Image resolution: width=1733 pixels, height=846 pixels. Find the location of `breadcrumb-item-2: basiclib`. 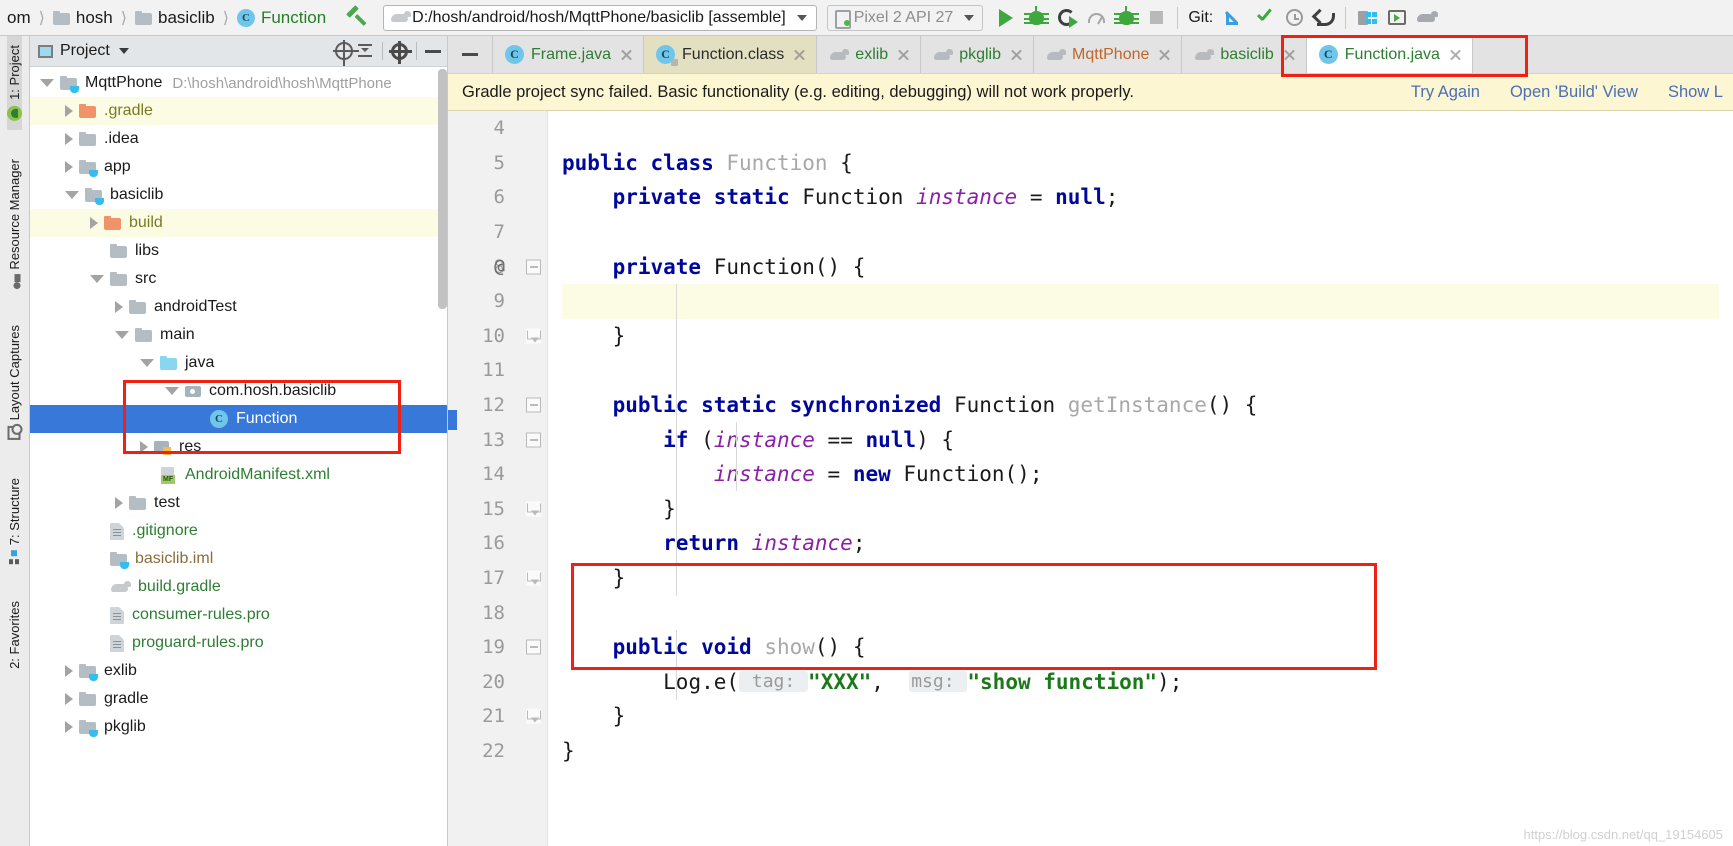

breadcrumb-item-2: basiclib is located at coordinates (175, 18).